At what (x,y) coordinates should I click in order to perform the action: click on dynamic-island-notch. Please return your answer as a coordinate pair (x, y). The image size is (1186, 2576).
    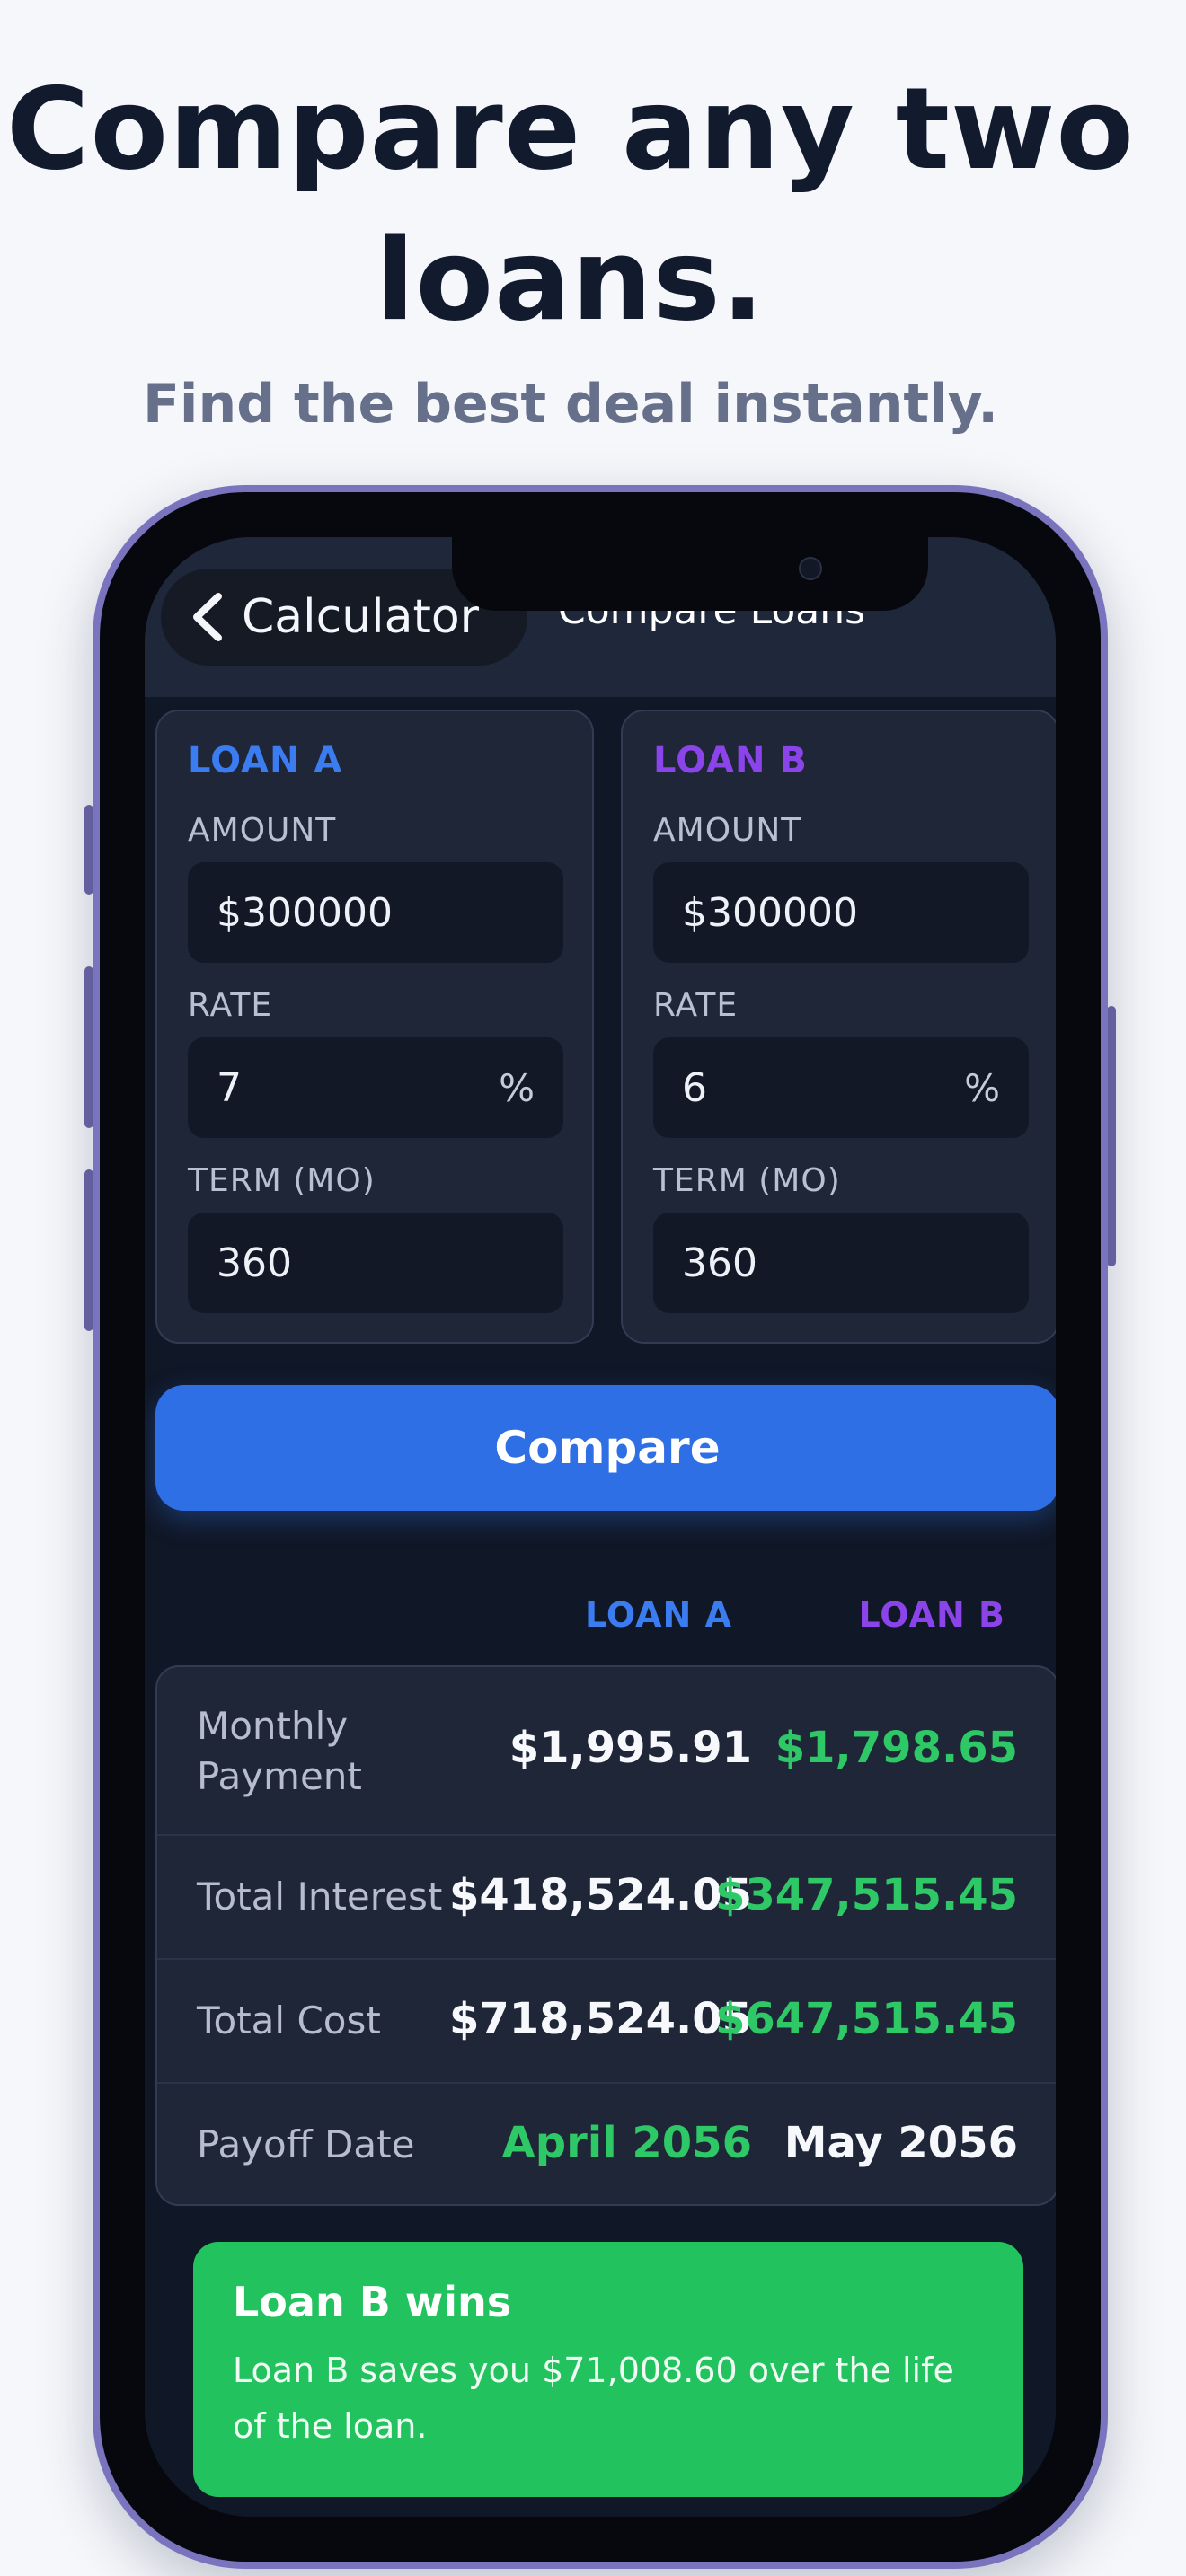
    Looking at the image, I should click on (690, 574).